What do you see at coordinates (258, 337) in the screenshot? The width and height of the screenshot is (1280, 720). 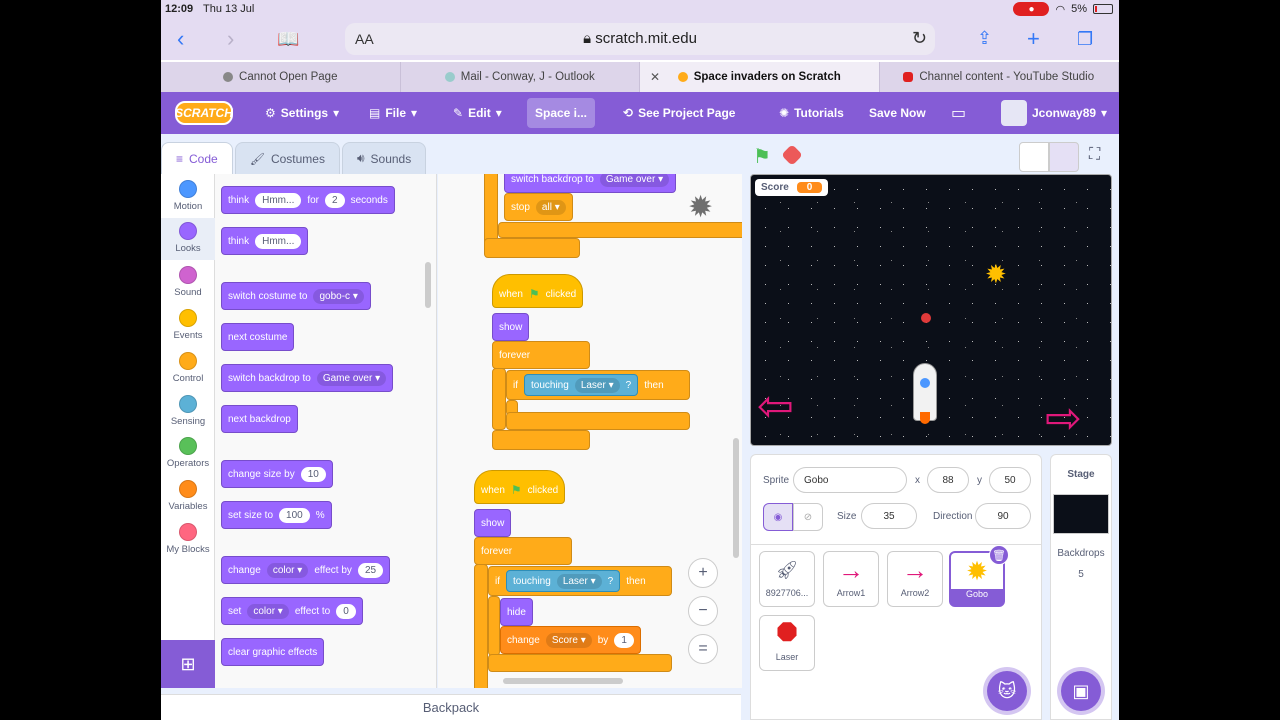 I see `block-next-costume: next costume` at bounding box center [258, 337].